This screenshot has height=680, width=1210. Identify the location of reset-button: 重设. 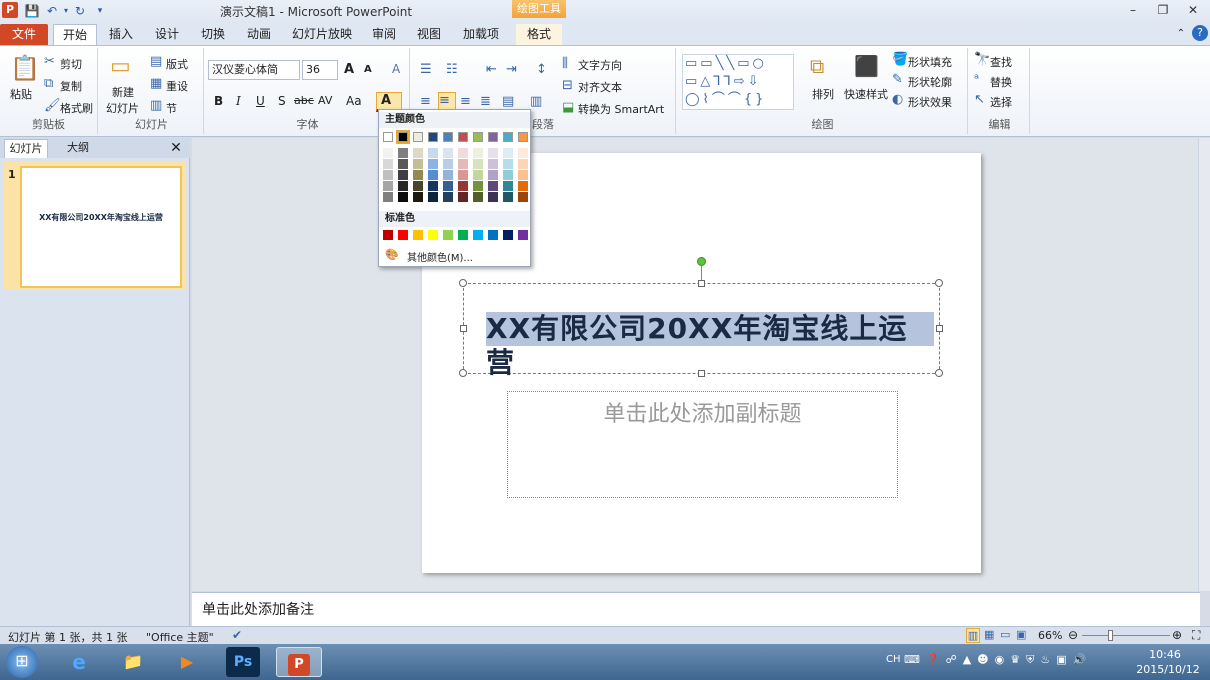
(177, 86).